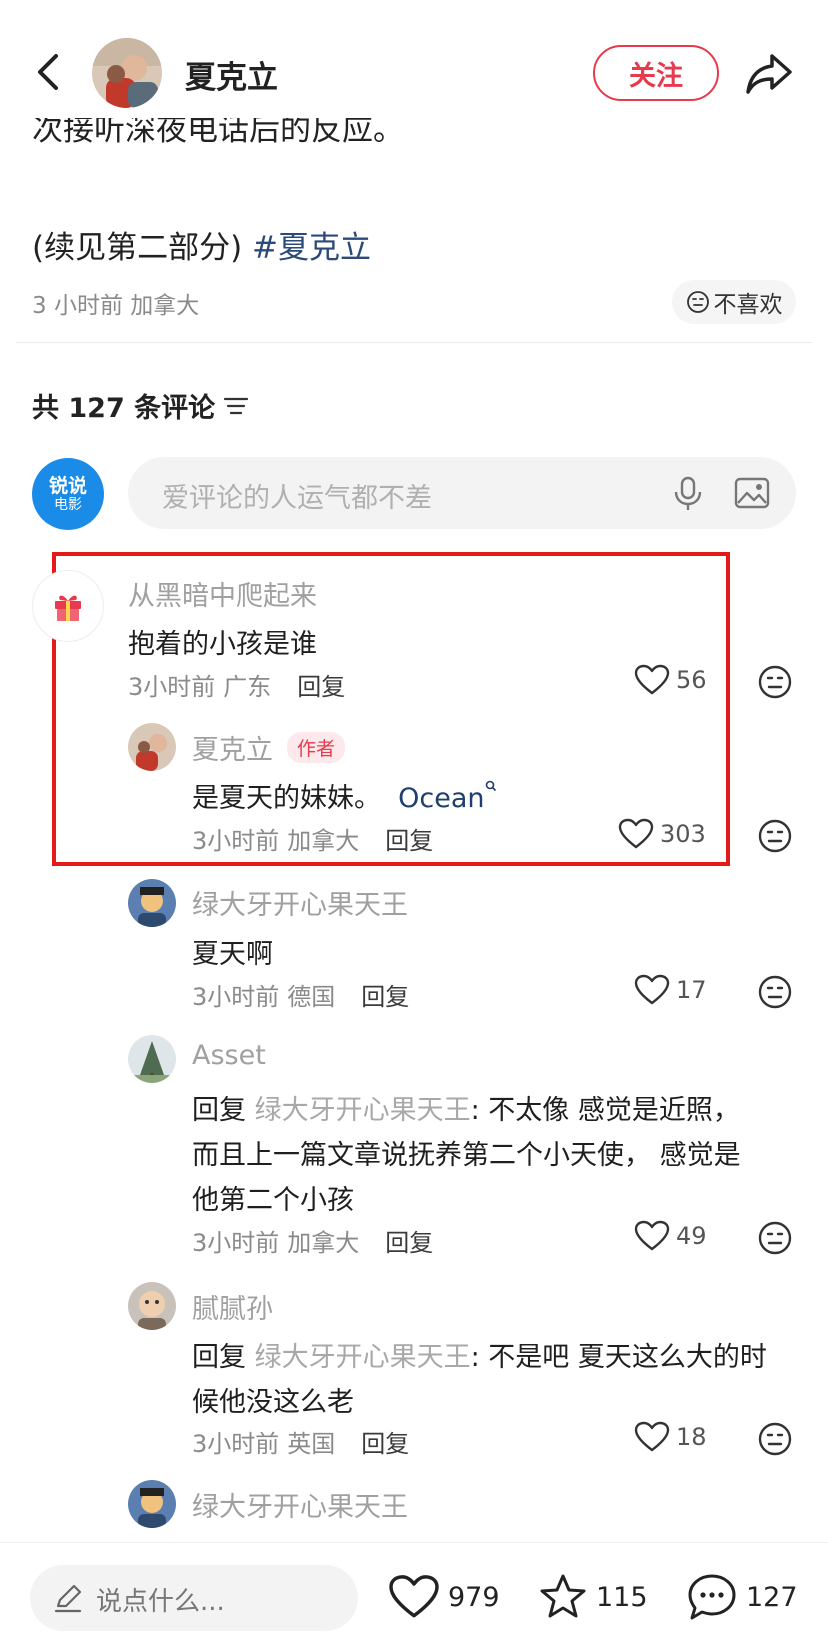  I want to click on comment-count-label: 共 127 条评论, so click(124, 408).